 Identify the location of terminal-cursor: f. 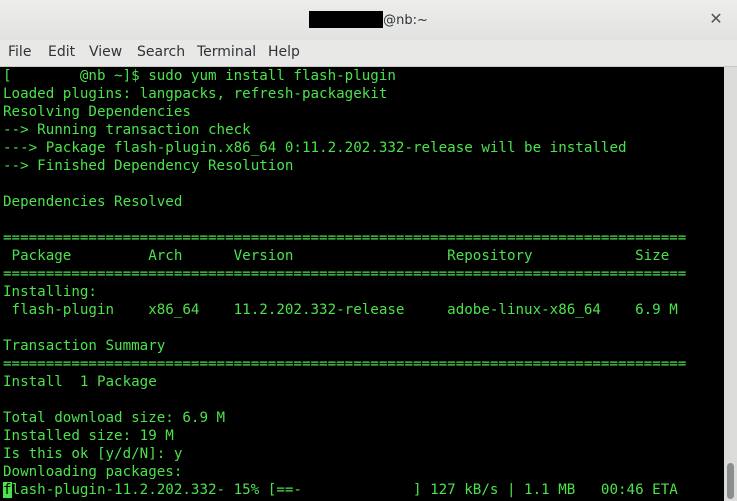
(7, 490).